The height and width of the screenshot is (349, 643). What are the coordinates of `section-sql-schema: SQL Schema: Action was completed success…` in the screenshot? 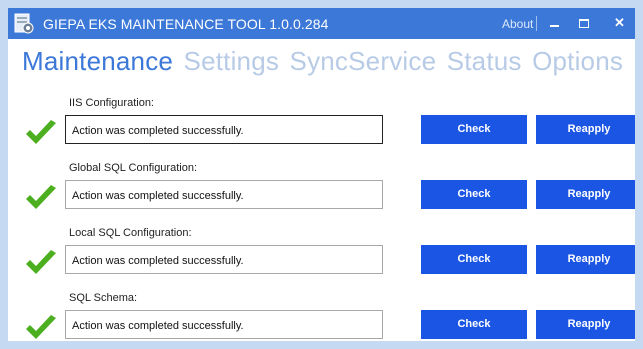 It's located at (321, 316).